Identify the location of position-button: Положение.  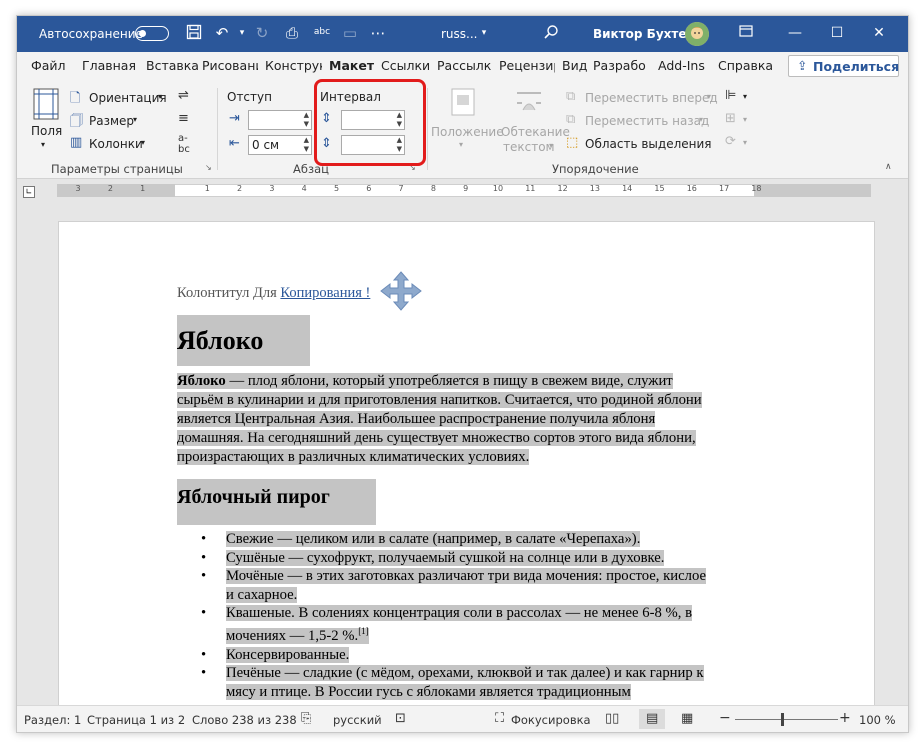
(467, 132).